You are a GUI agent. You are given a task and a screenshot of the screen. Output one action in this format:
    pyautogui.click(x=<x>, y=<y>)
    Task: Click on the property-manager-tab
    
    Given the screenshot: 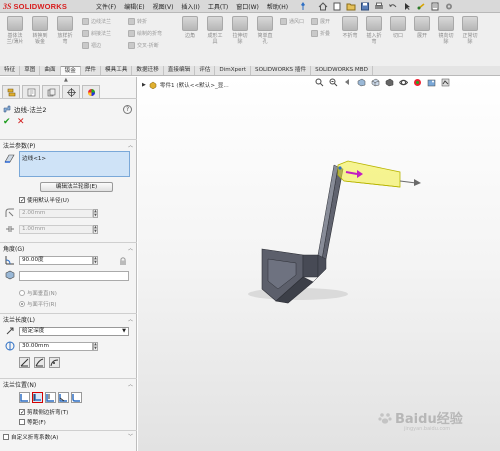 What is the action you would take?
    pyautogui.click(x=31, y=91)
    